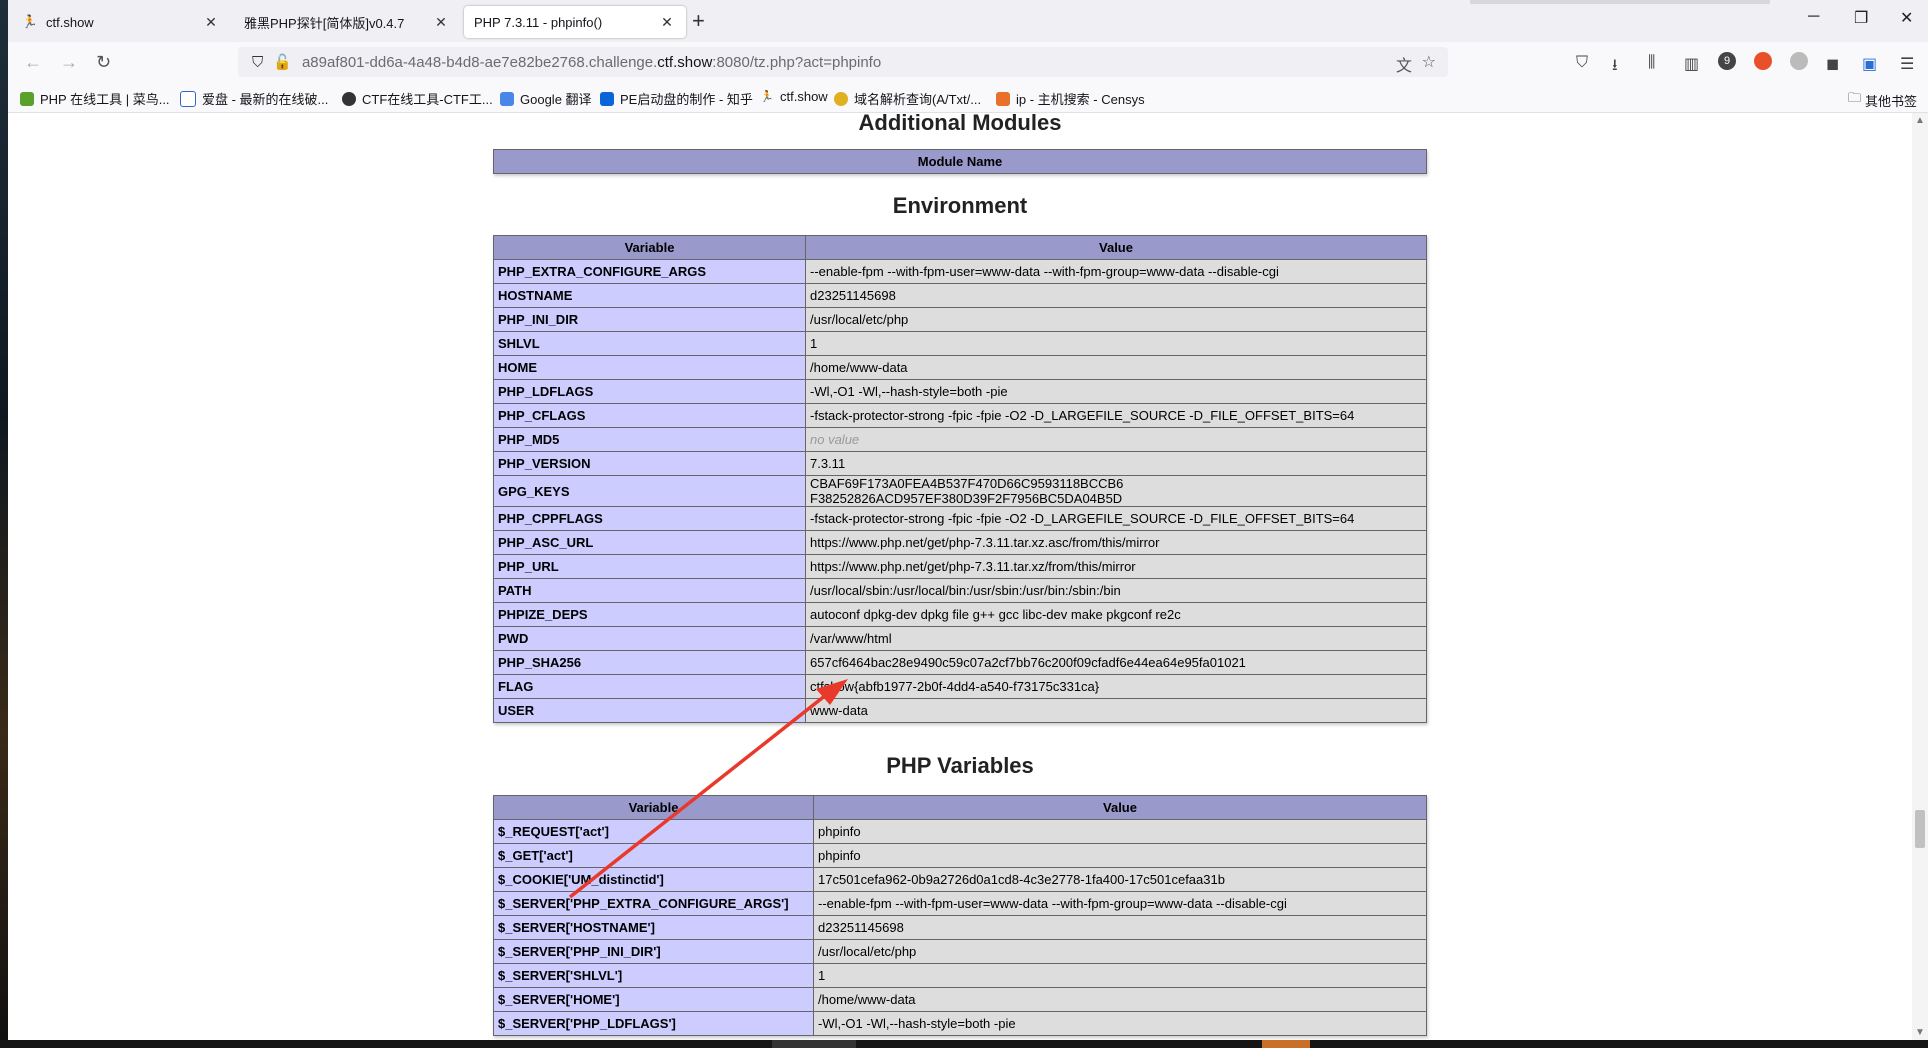  Describe the element at coordinates (698, 21) in the screenshot. I see `new-tab-button: +` at that location.